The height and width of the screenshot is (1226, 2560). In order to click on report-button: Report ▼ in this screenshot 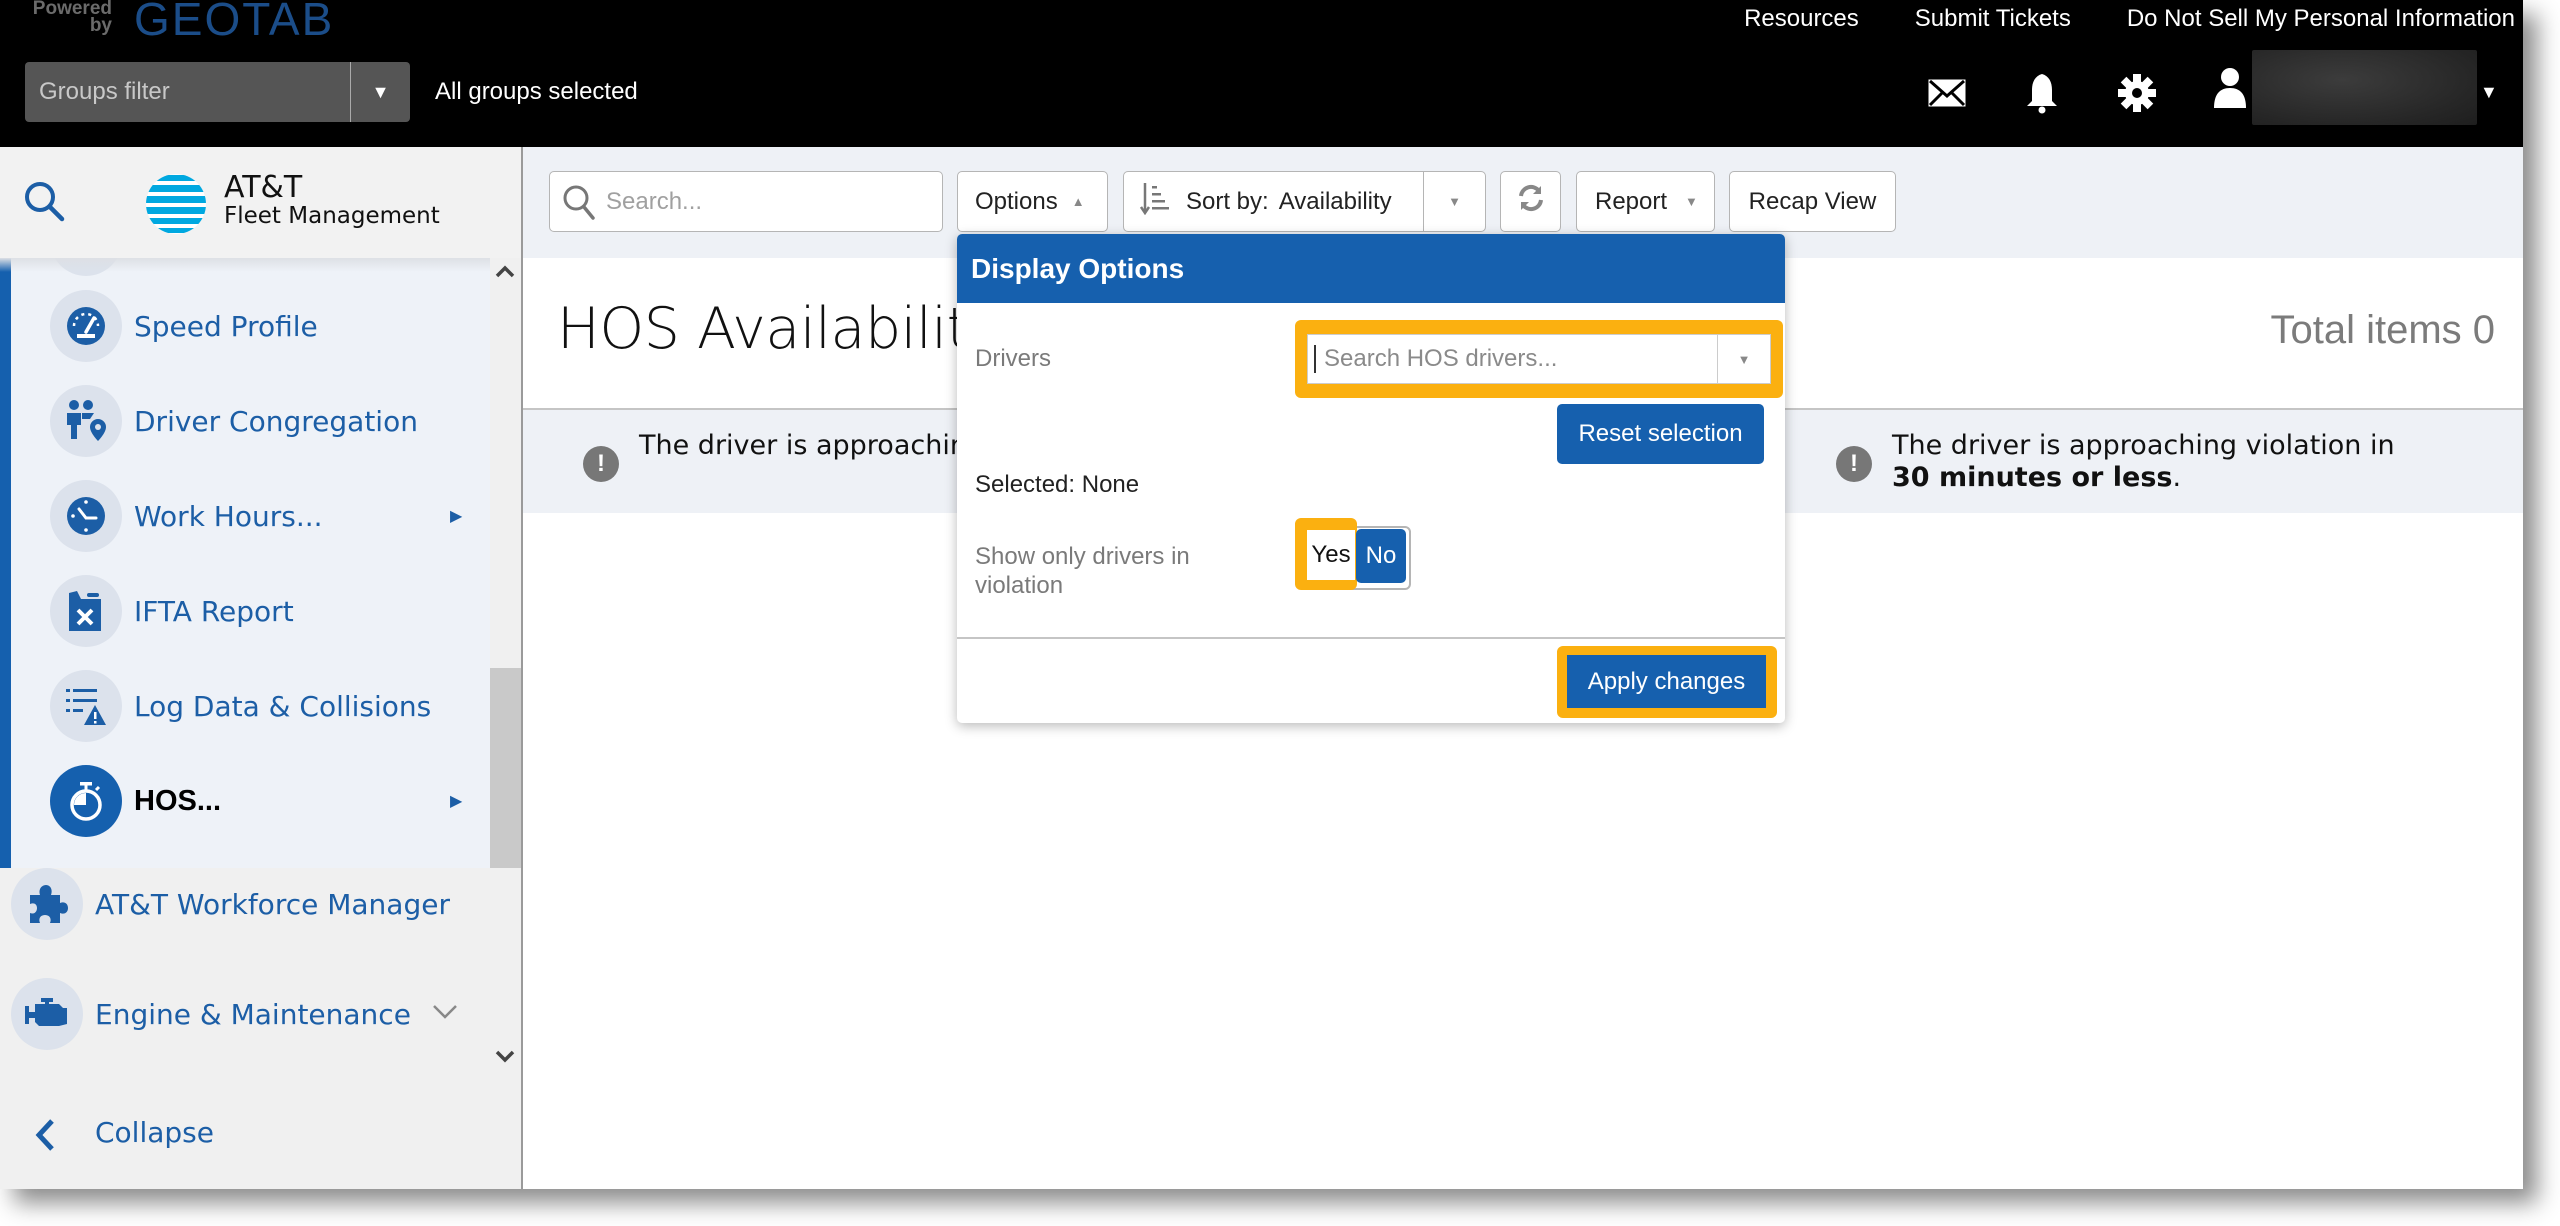, I will do `click(1645, 201)`.